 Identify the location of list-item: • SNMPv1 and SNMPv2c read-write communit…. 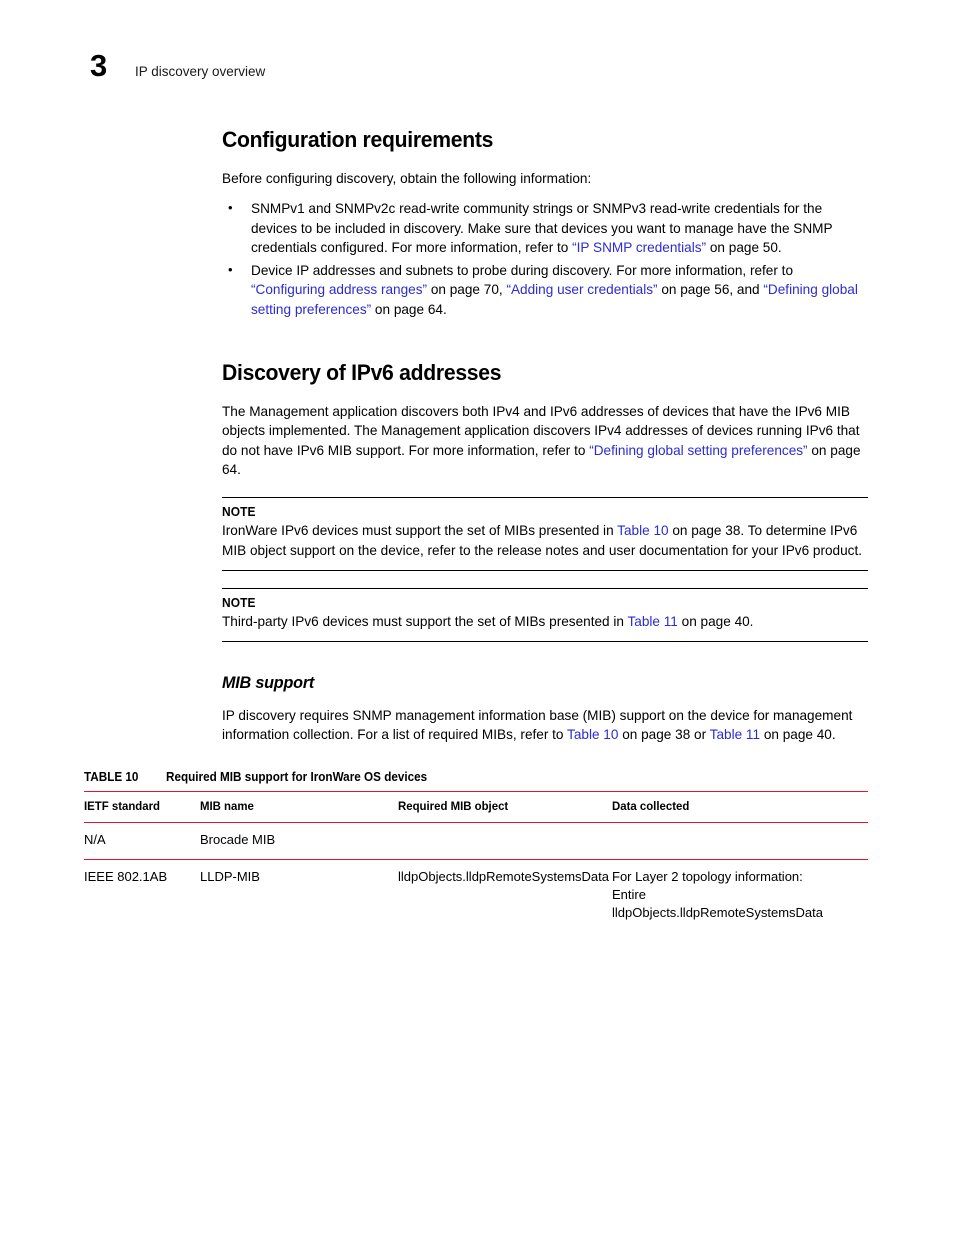
(545, 228).